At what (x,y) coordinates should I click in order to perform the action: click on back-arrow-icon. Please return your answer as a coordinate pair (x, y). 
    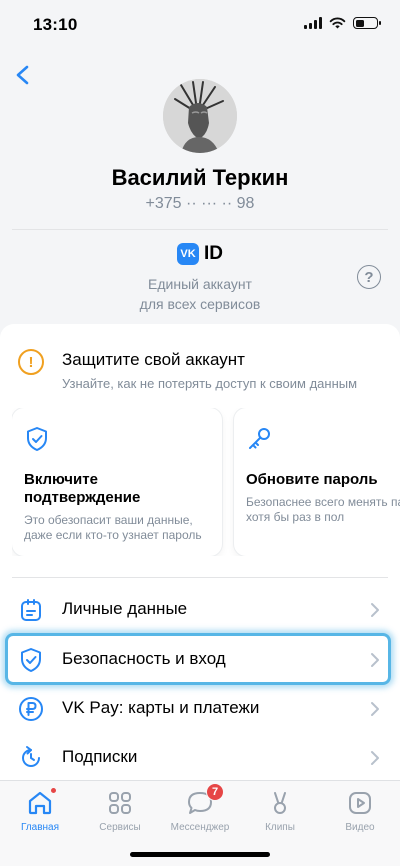
    Looking at the image, I should click on (24, 75).